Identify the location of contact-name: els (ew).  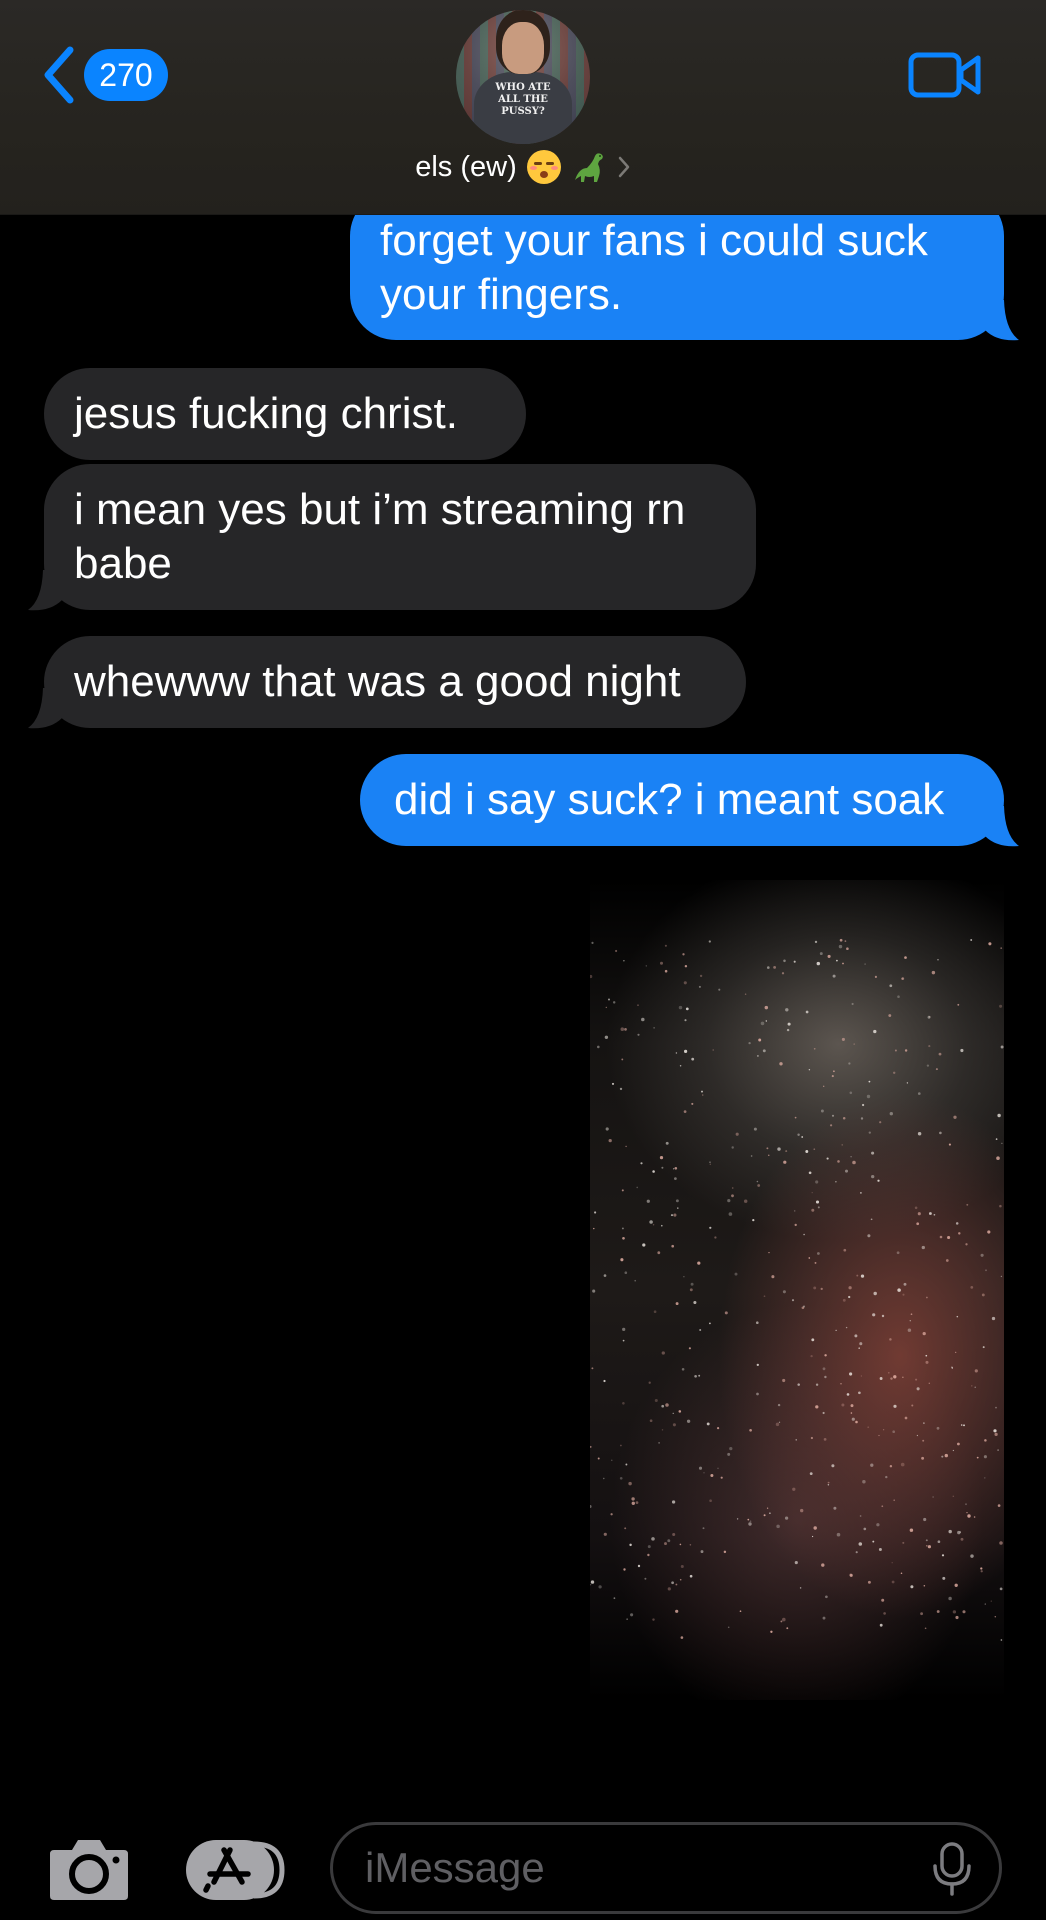
(466, 166).